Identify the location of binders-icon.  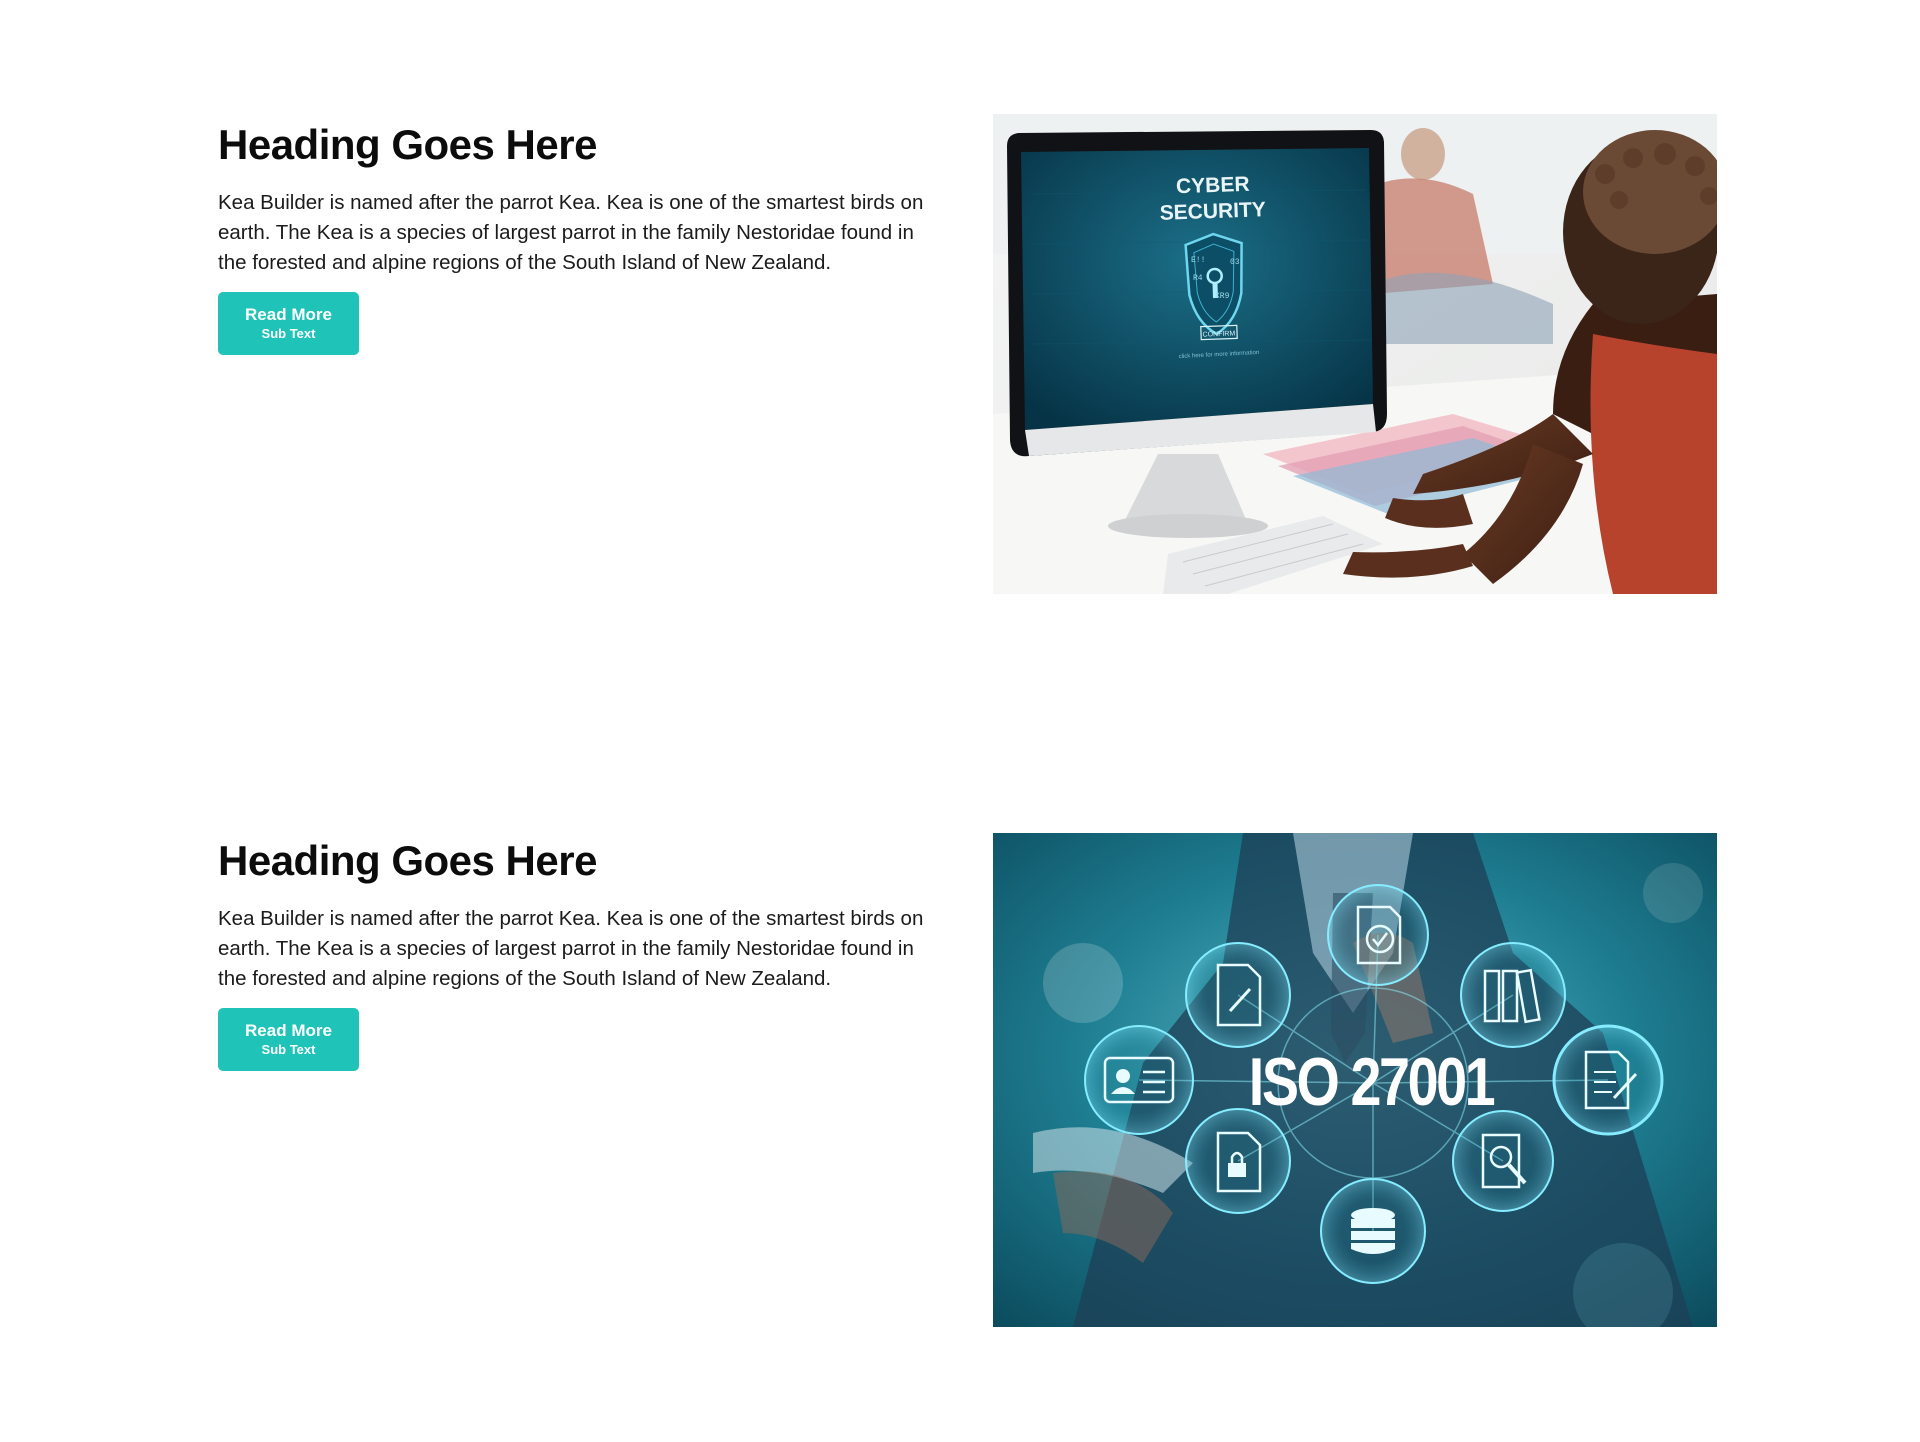
(1513, 995).